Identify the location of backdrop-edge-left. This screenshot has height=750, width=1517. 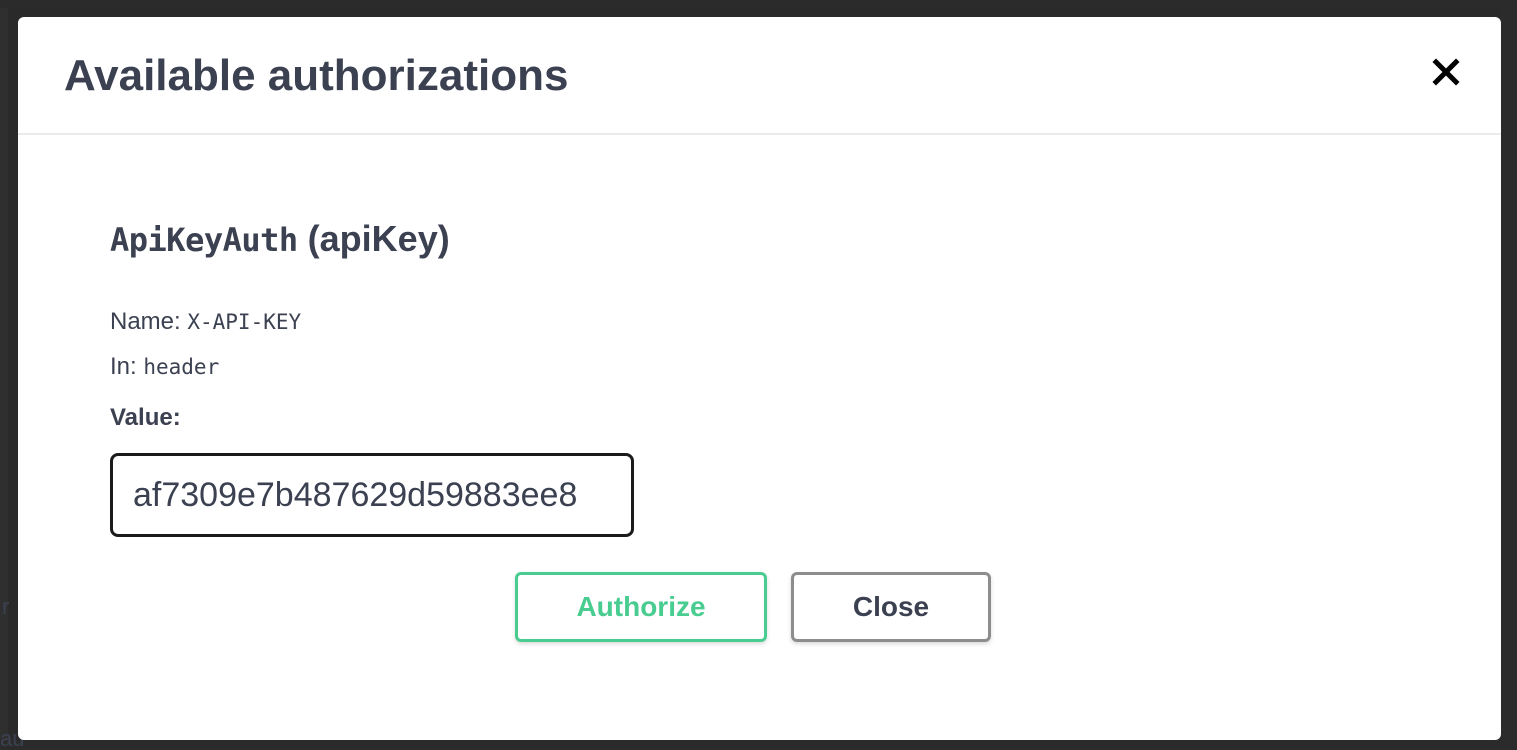
(4, 375).